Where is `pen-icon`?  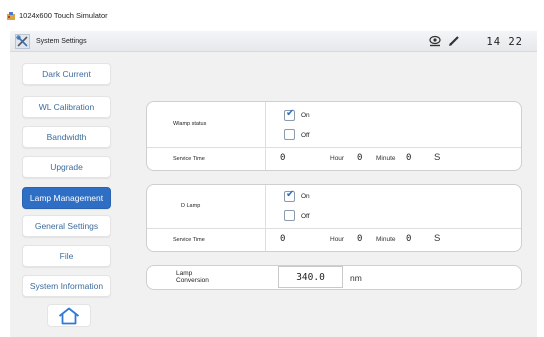 pen-icon is located at coordinates (454, 41).